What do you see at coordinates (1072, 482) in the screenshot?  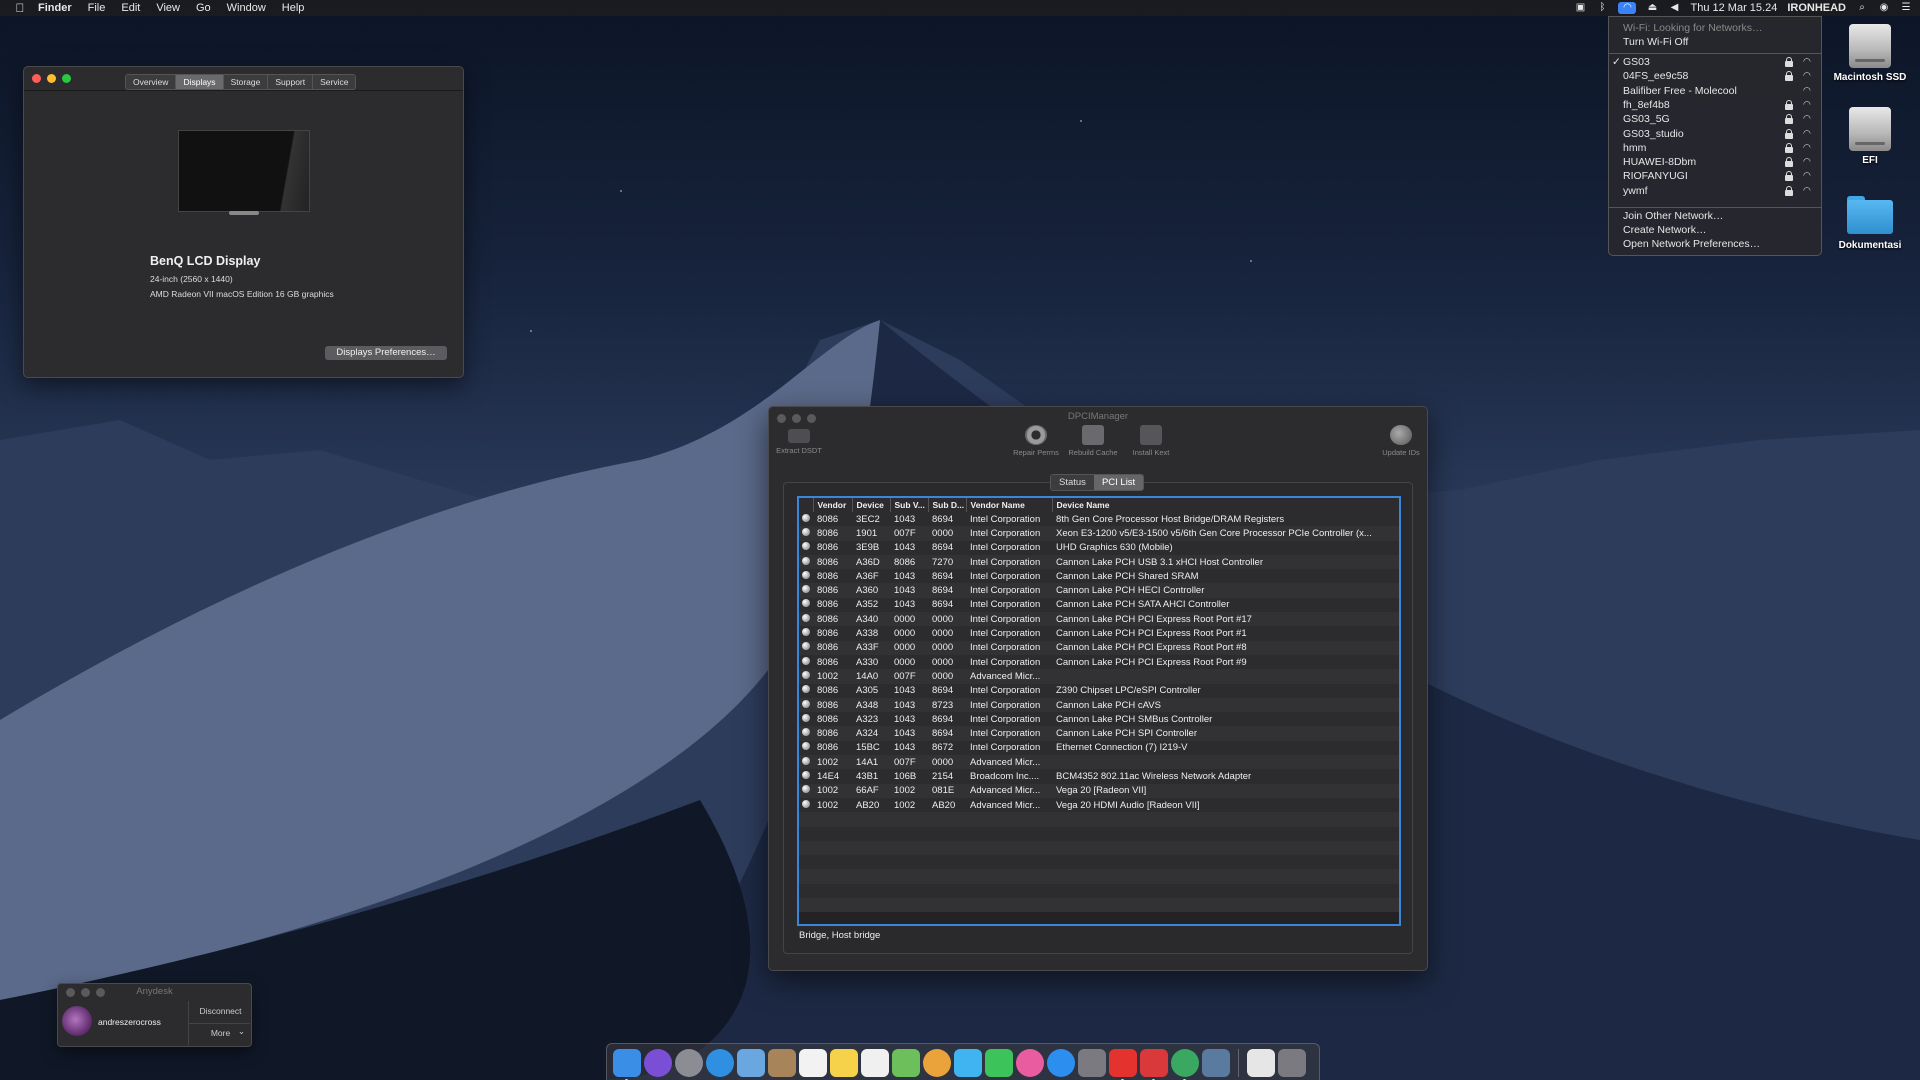 I see `tab-status: Status` at bounding box center [1072, 482].